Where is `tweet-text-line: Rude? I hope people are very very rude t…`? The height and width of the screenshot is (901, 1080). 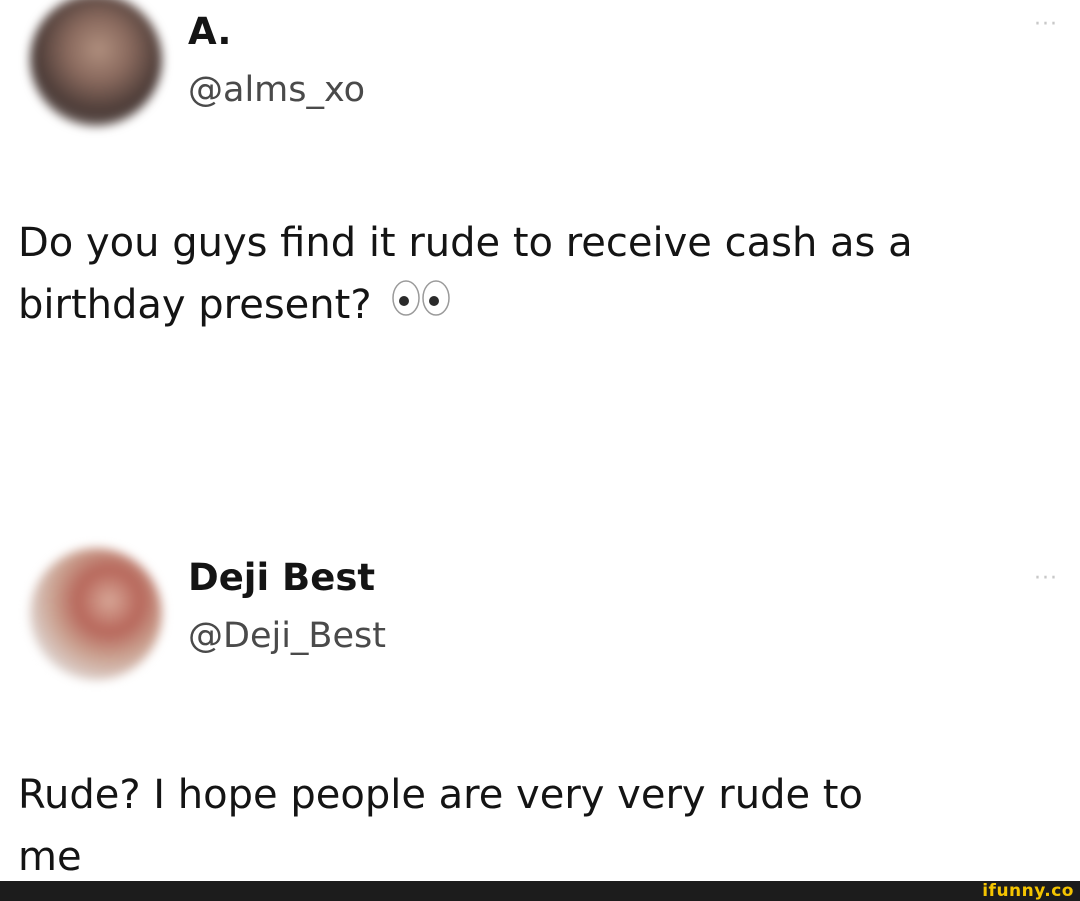
tweet-text-line: Rude? I hope people are very very rude t… is located at coordinates (440, 795).